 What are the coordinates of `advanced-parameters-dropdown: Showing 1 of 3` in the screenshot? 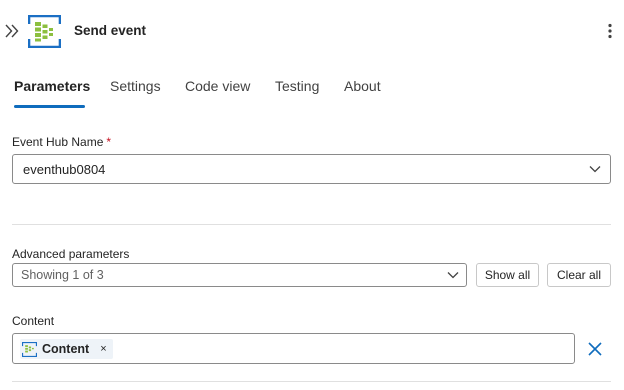 It's located at (239, 275).